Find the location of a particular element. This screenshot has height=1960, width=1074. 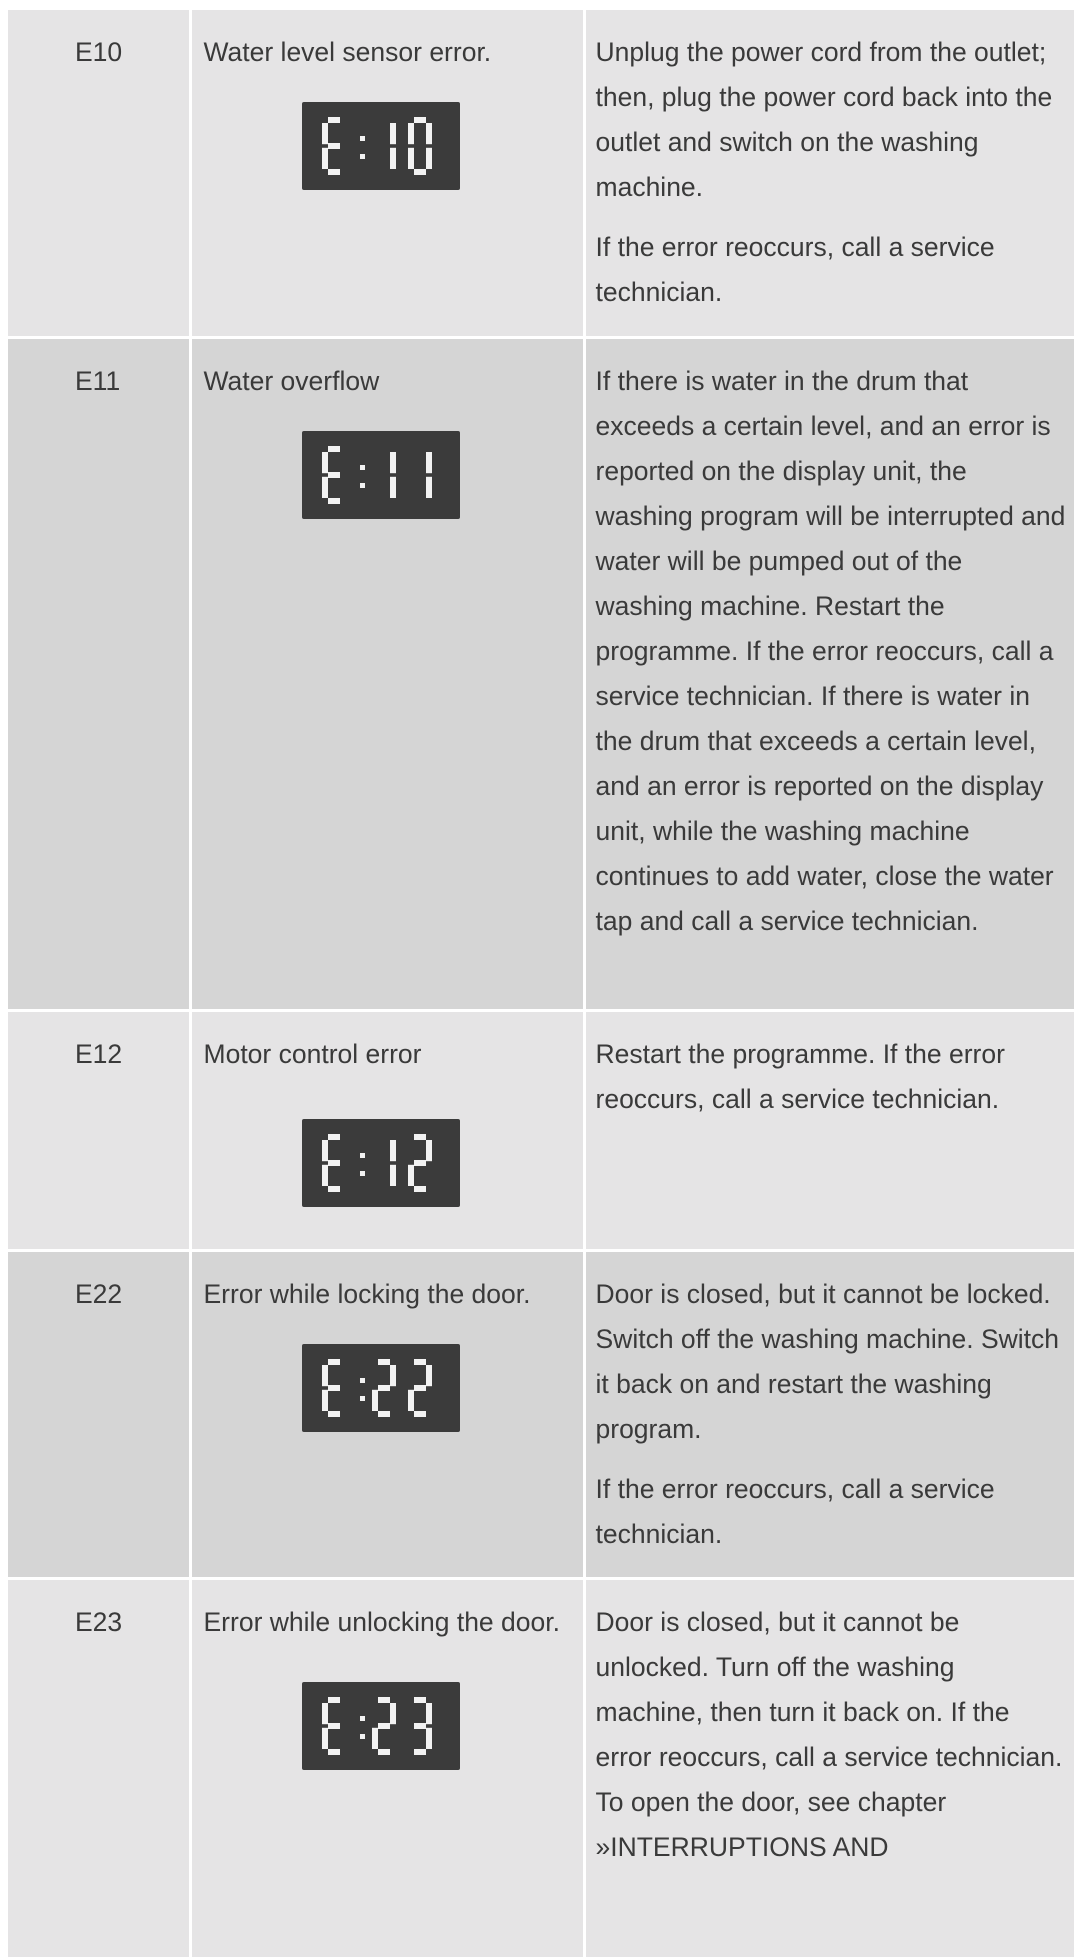

error-description-cell: Water level sensor error. is located at coordinates (388, 174).